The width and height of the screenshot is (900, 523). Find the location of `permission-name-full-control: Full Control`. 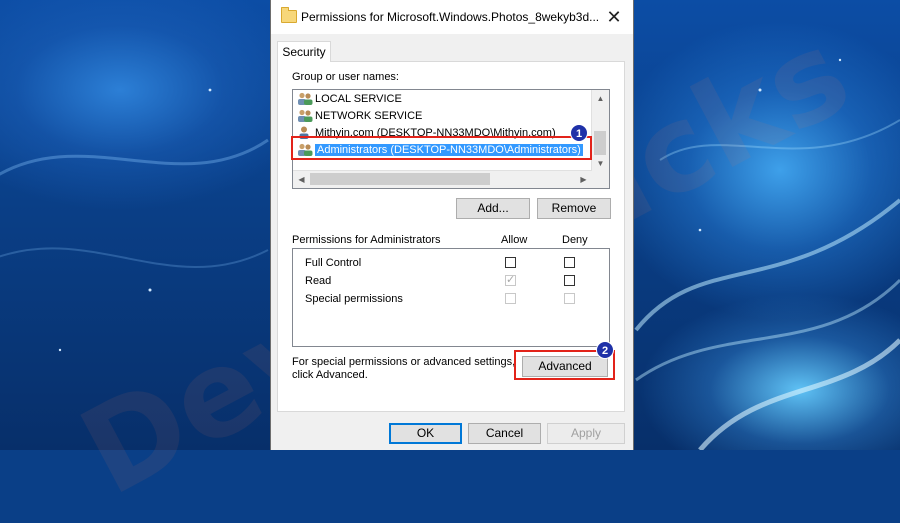

permission-name-full-control: Full Control is located at coordinates (333, 263).